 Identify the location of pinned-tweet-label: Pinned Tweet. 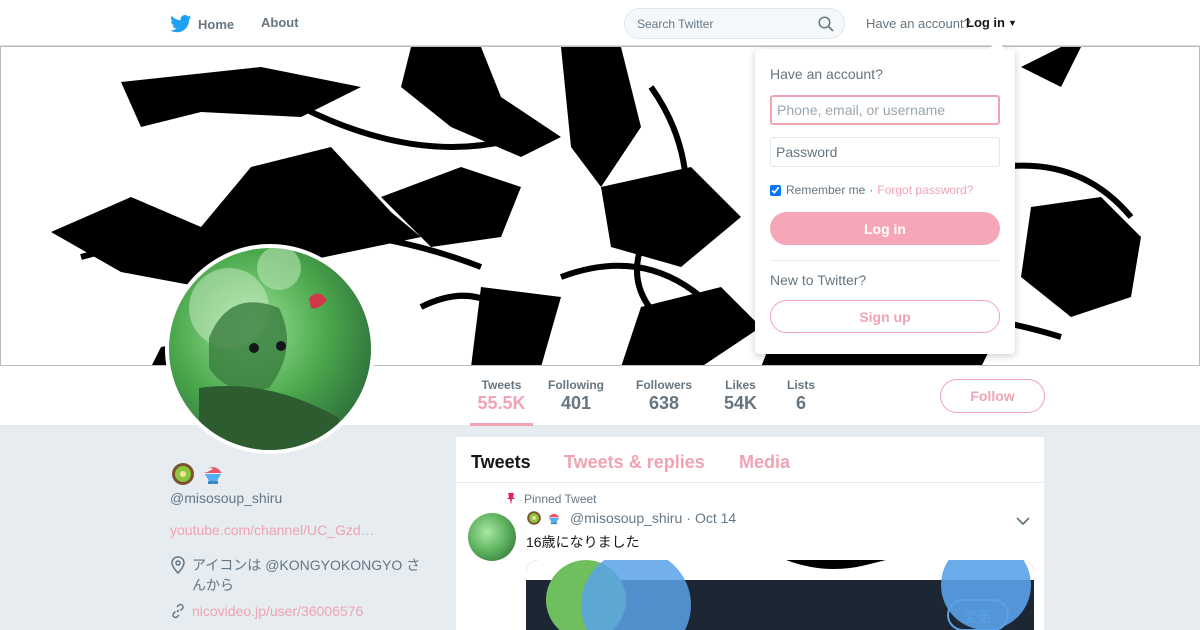
(551, 499).